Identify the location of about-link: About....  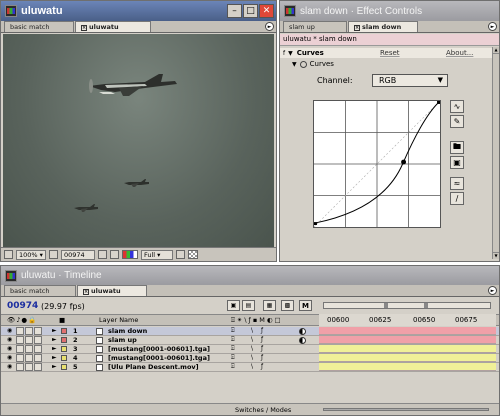
(459, 53).